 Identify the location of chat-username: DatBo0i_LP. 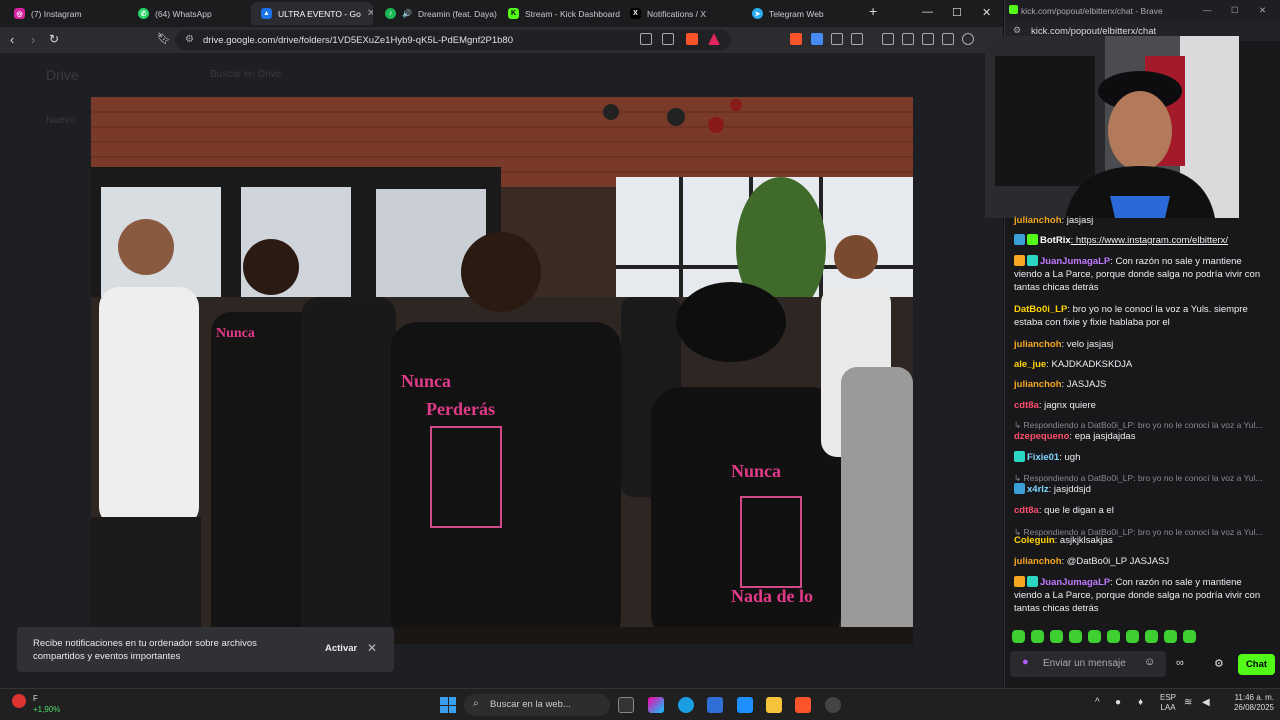
(1040, 309).